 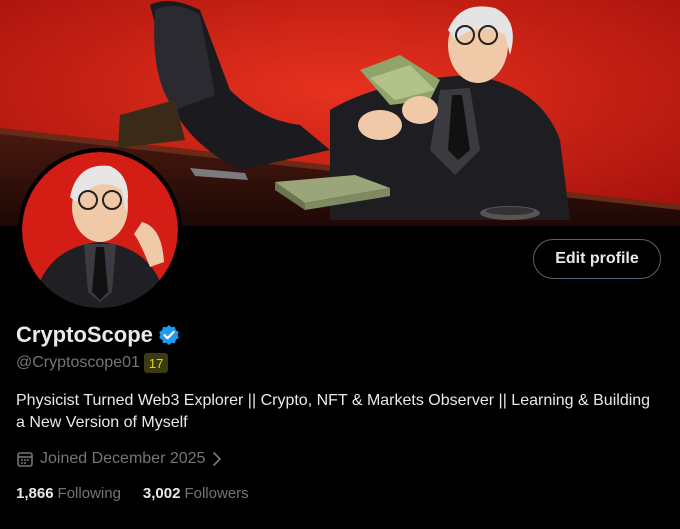 I want to click on joined-date-row: Joined December 2025, so click(x=119, y=459).